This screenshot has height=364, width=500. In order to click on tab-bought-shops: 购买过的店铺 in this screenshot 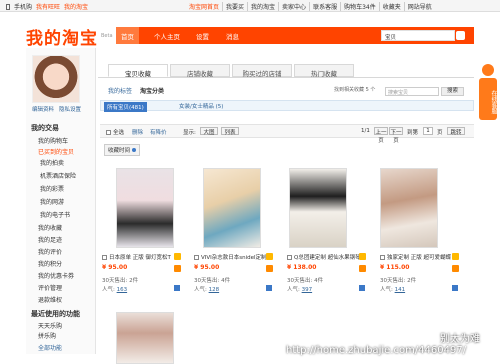, I will do `click(262, 71)`.